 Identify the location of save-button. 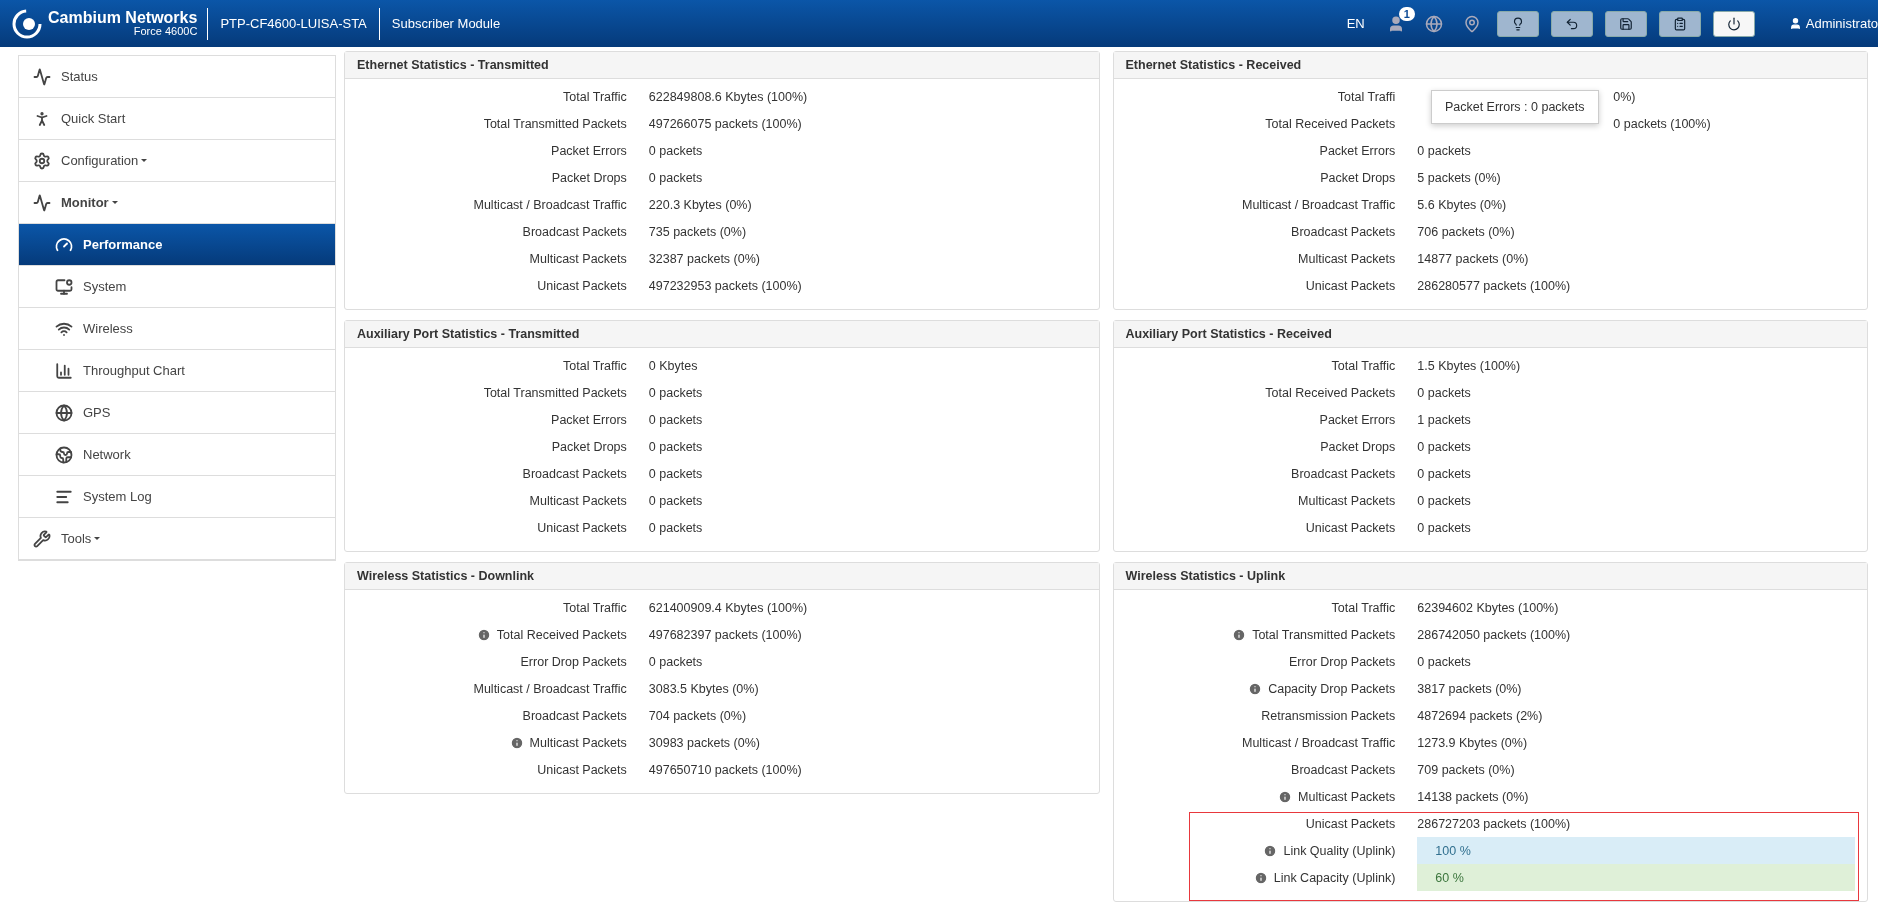
(1625, 23).